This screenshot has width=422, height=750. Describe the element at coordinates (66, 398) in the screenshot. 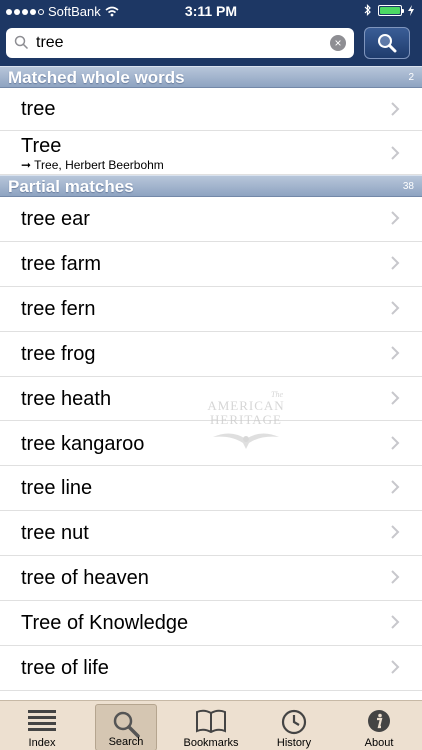

I see `result-word: tree heath` at that location.